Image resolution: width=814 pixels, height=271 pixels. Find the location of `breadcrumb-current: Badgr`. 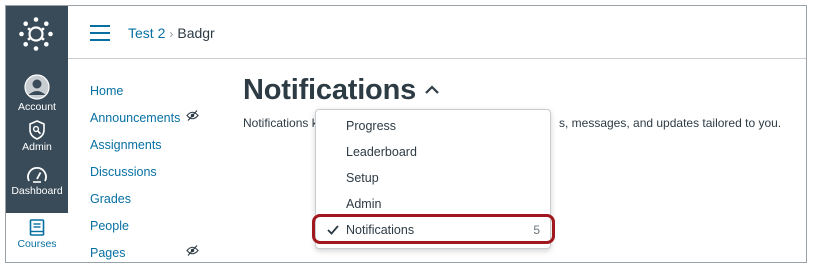

breadcrumb-current: Badgr is located at coordinates (196, 33).